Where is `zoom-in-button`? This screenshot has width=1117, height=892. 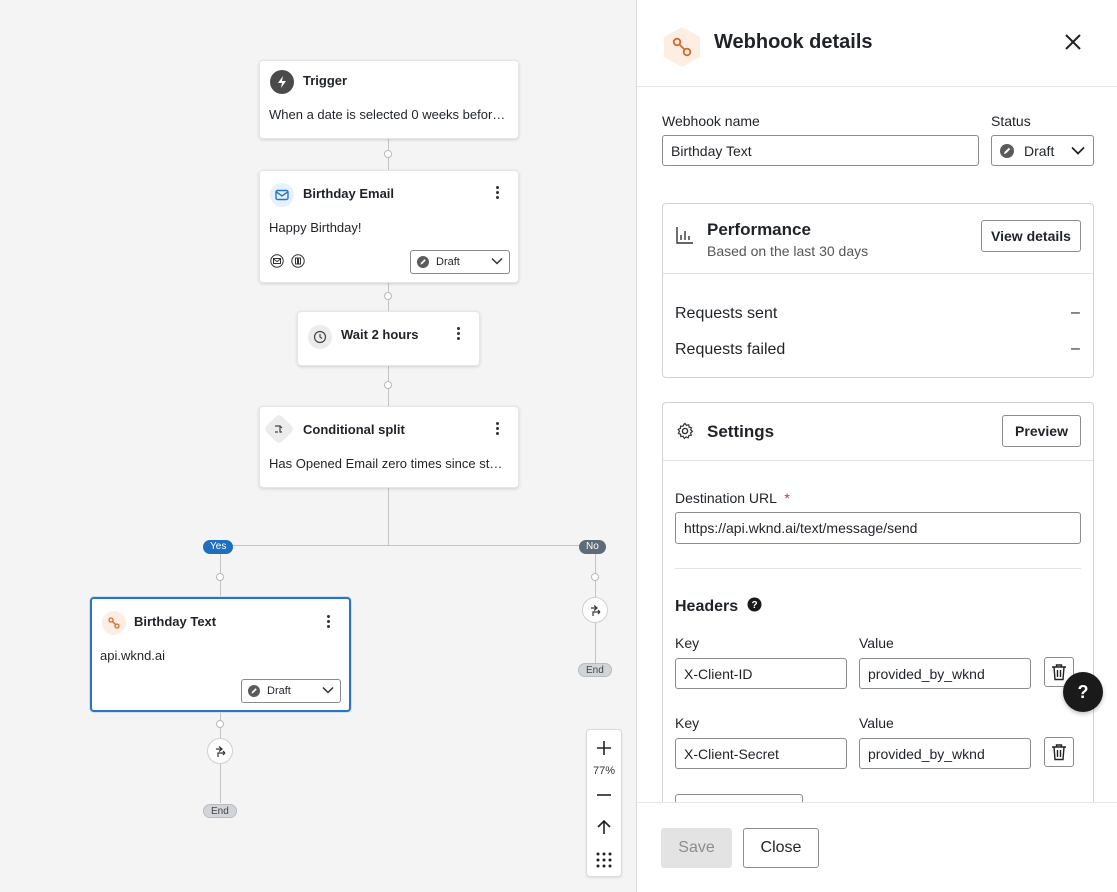
zoom-in-button is located at coordinates (604, 748).